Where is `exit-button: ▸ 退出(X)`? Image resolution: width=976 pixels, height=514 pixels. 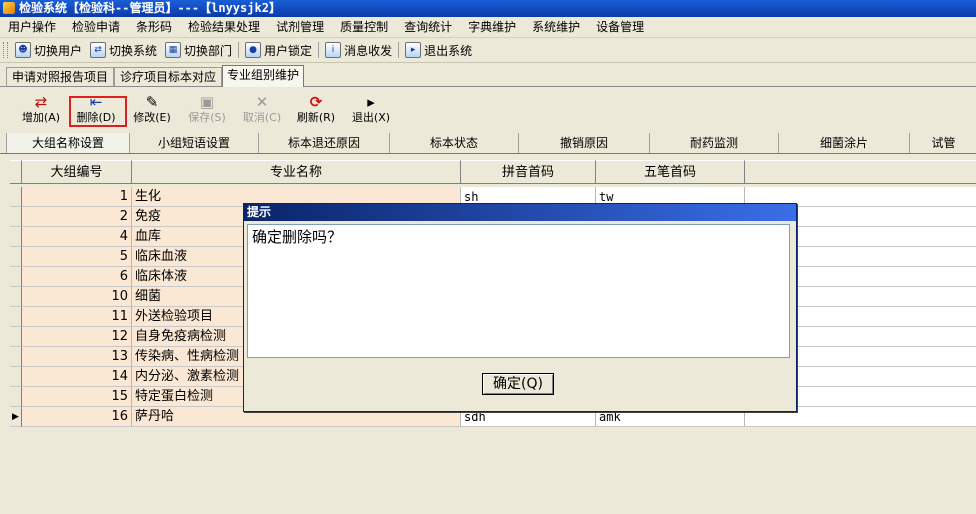 exit-button: ▸ 退出(X) is located at coordinates (371, 109).